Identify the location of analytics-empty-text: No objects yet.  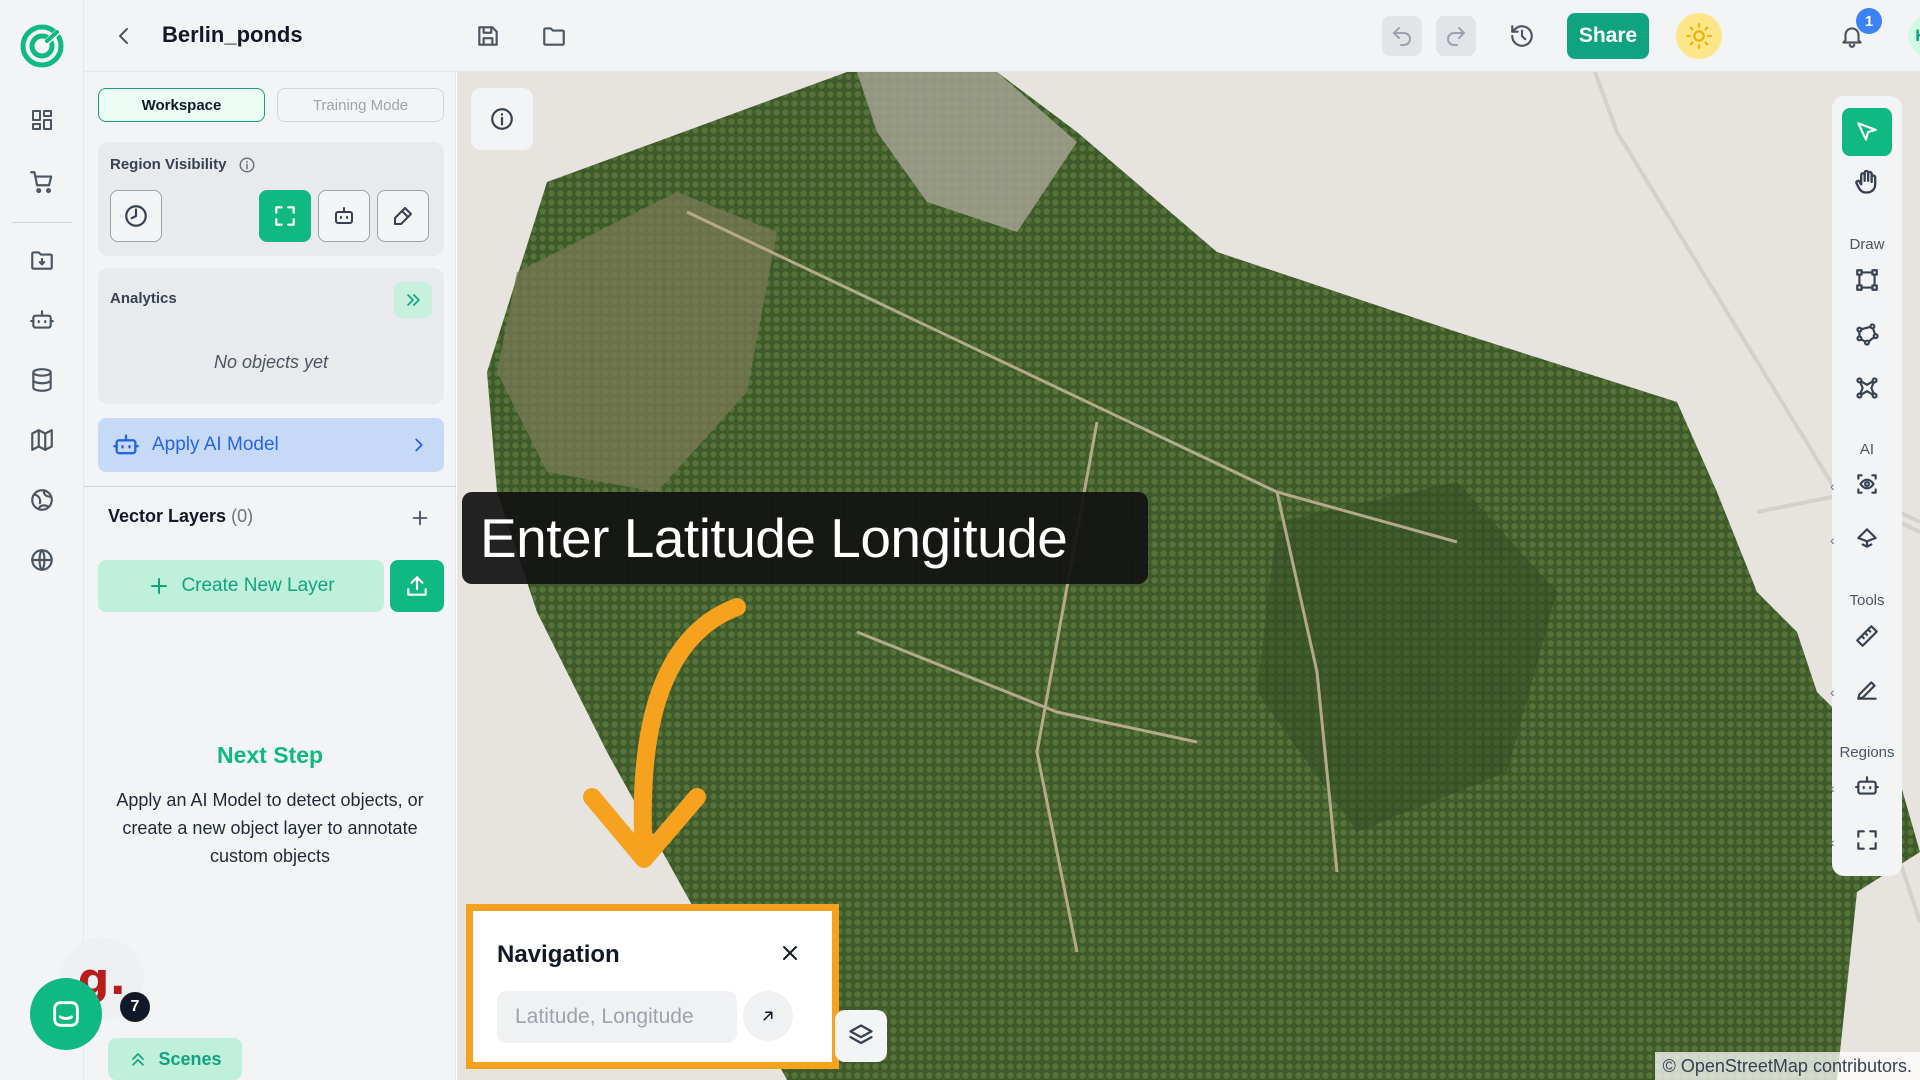
(271, 362).